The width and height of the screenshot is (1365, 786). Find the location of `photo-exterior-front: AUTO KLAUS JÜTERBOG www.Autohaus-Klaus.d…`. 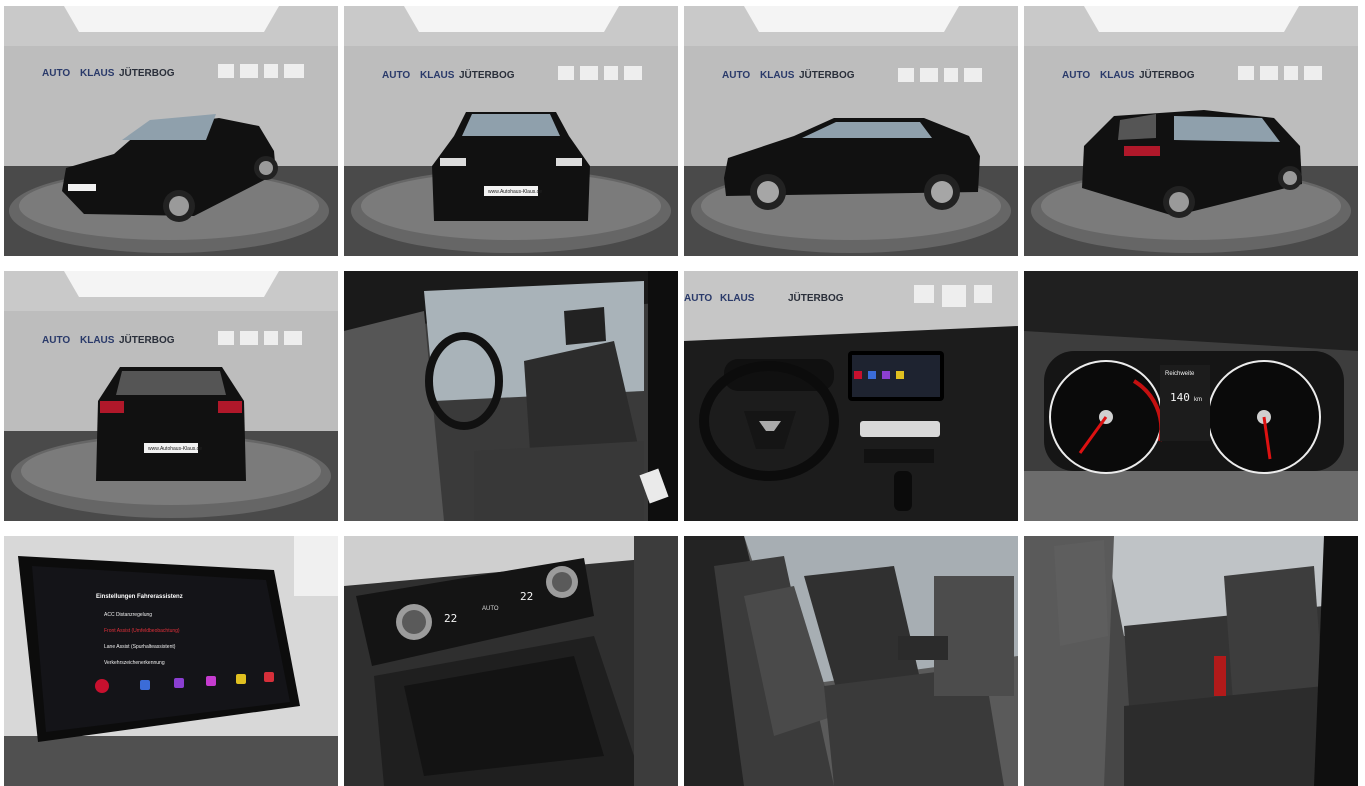

photo-exterior-front: AUTO KLAUS JÜTERBOG www.Autohaus-Klaus.d… is located at coordinates (511, 131).